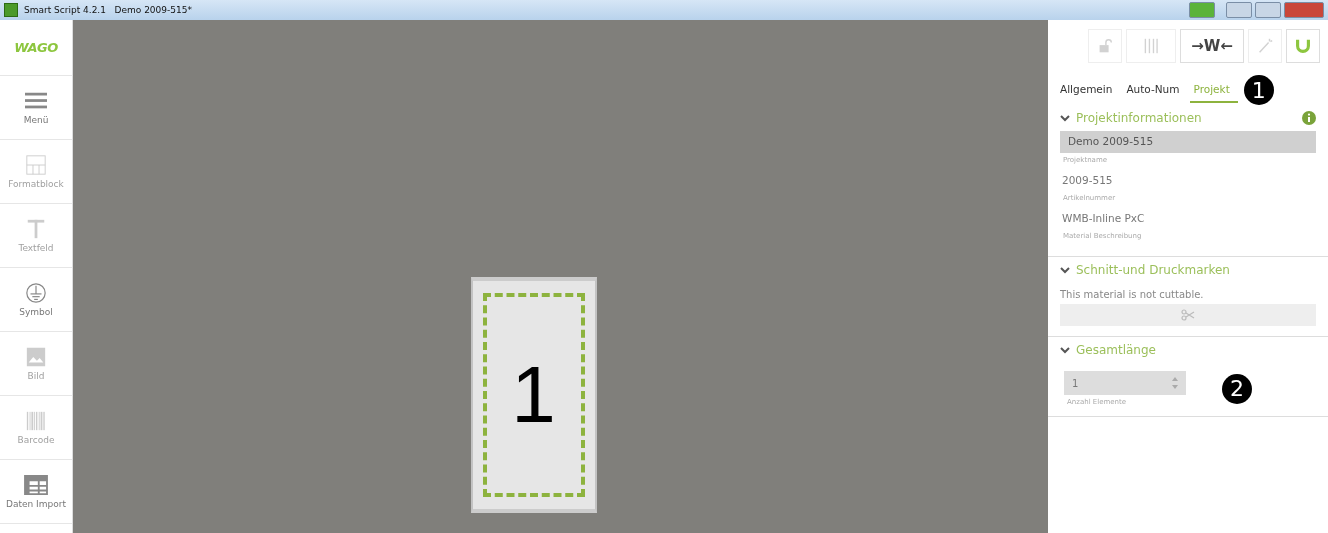 This screenshot has height=533, width=1328. I want to click on label-text: 1, so click(533, 395).